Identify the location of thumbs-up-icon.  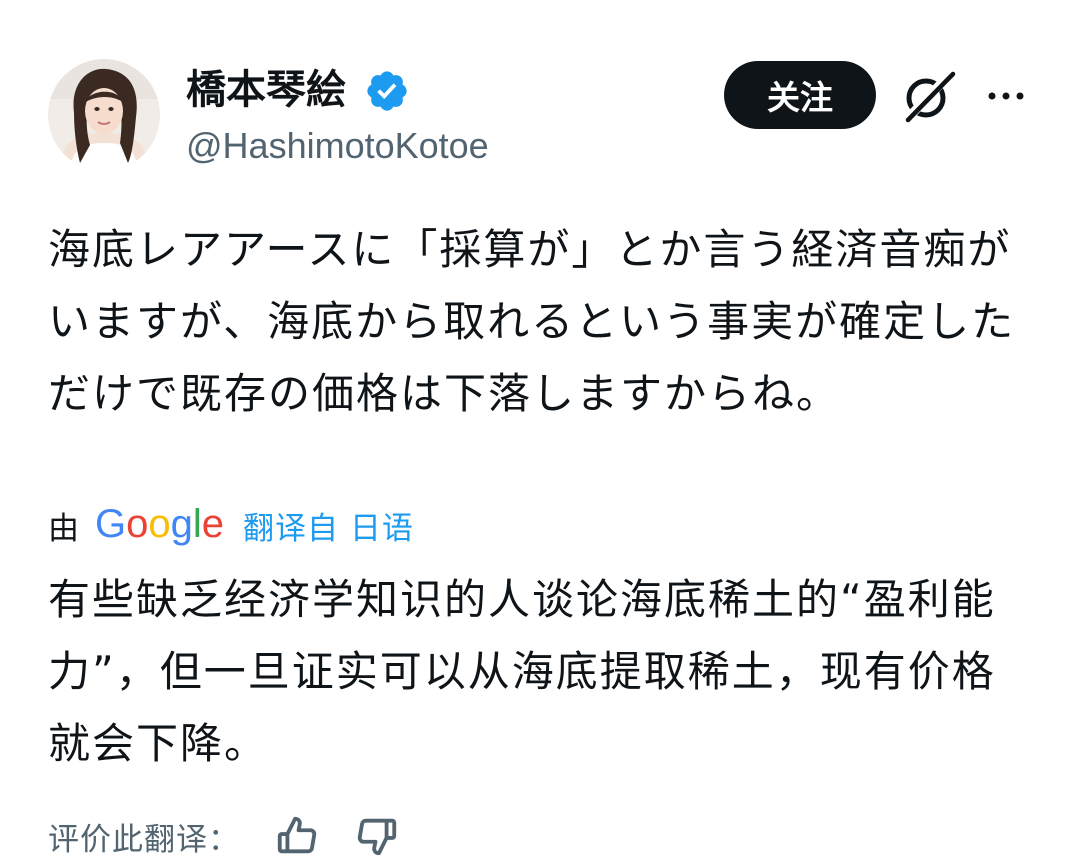
(297, 836).